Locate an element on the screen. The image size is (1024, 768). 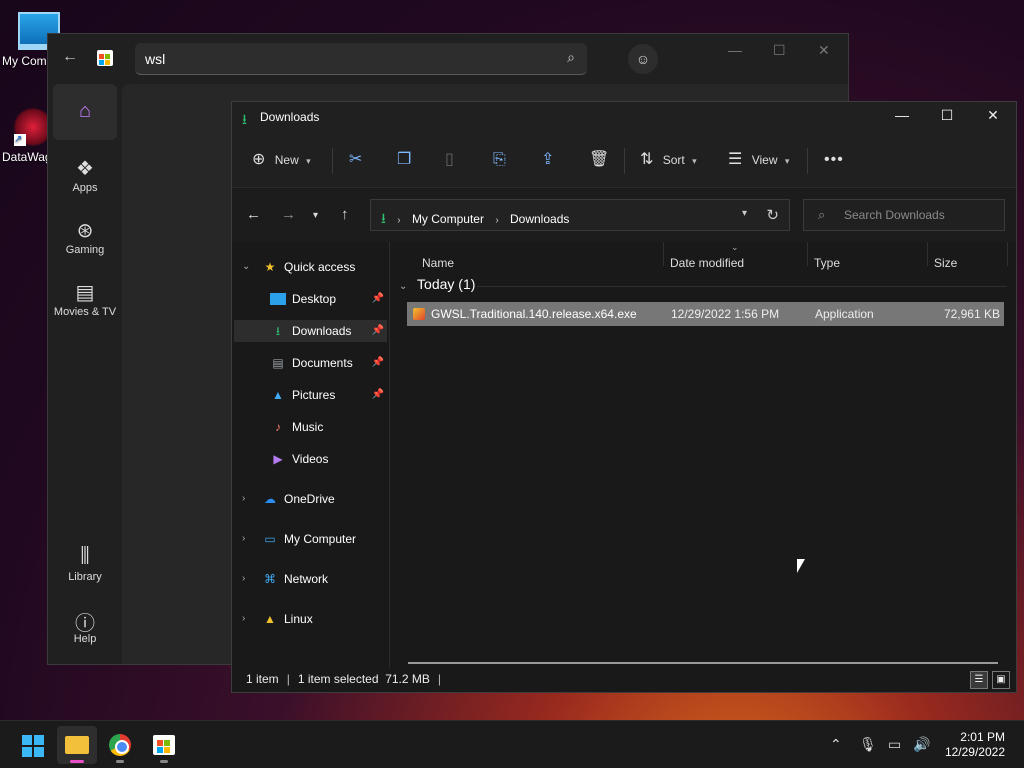
cut-button: ✂ is located at coordinates (355, 161).